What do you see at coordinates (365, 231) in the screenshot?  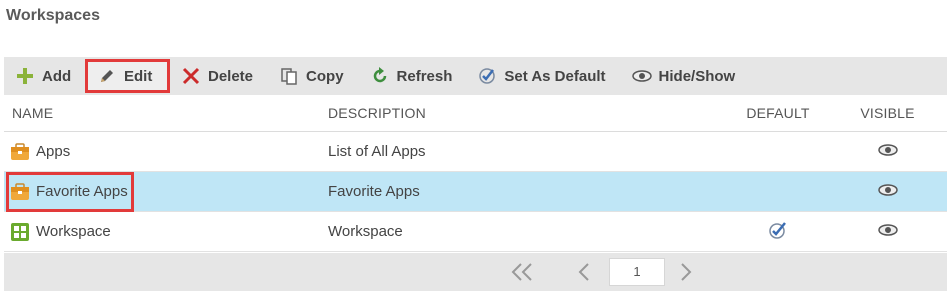 I see `row-description: Workspace` at bounding box center [365, 231].